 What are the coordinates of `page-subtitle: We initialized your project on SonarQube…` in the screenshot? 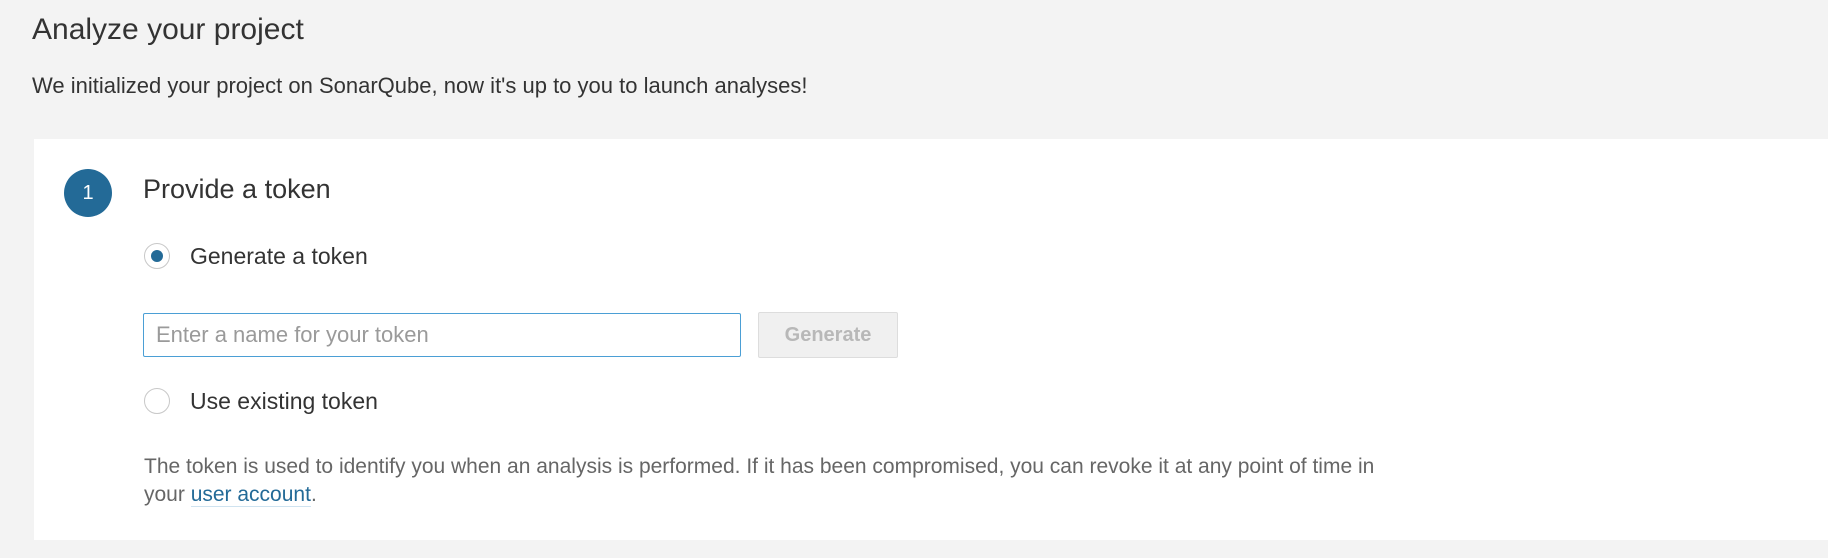 It's located at (420, 85).